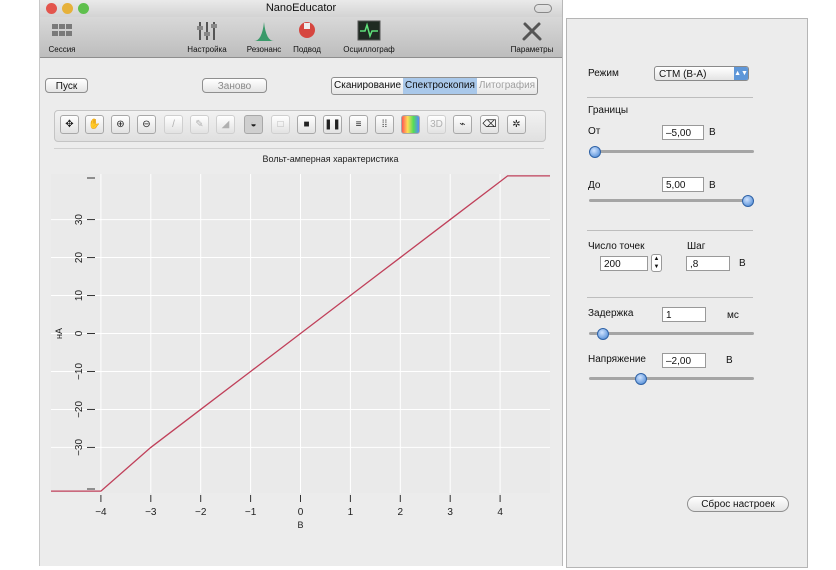 The height and width of the screenshot is (570, 836). I want to click on from-unit: В, so click(712, 132).